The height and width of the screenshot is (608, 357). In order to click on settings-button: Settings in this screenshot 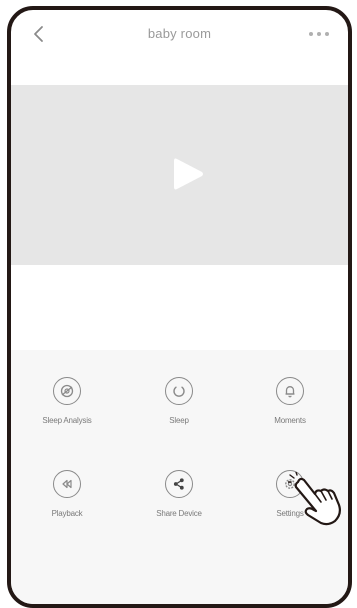, I will do `click(290, 494)`.